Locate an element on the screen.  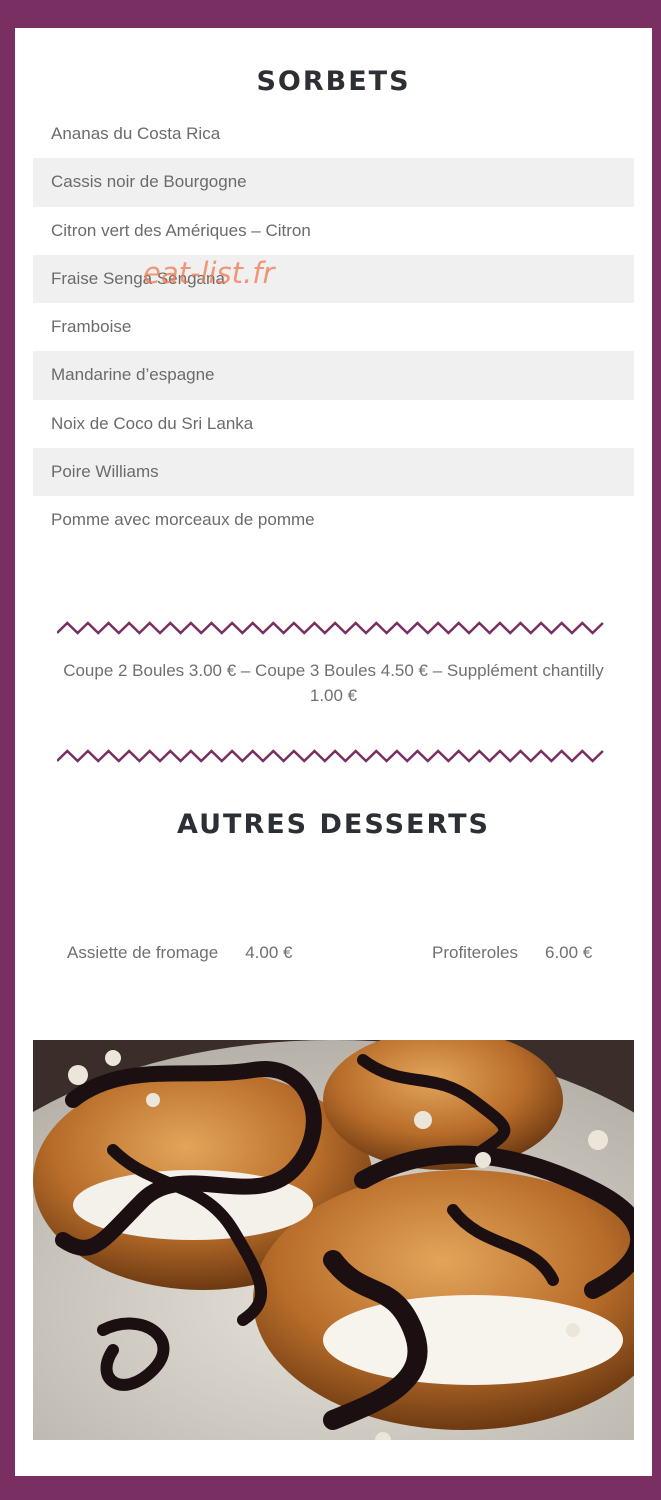
list-item: Framboise is located at coordinates (91, 327).